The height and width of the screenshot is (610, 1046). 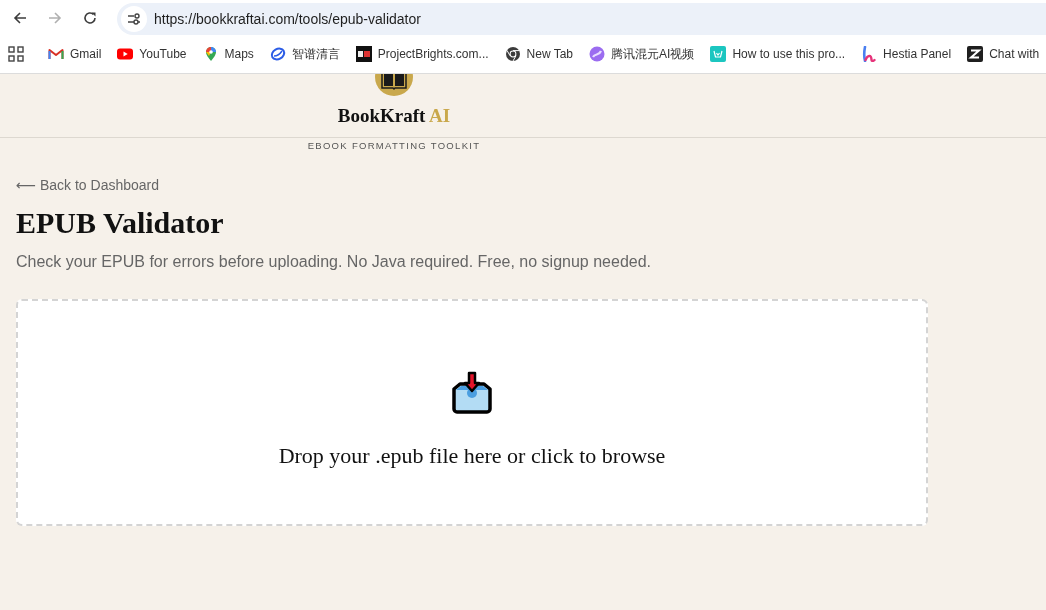 What do you see at coordinates (287, 18) in the screenshot?
I see `url-text: https://bookkraftai.com/tools/epub-validator` at bounding box center [287, 18].